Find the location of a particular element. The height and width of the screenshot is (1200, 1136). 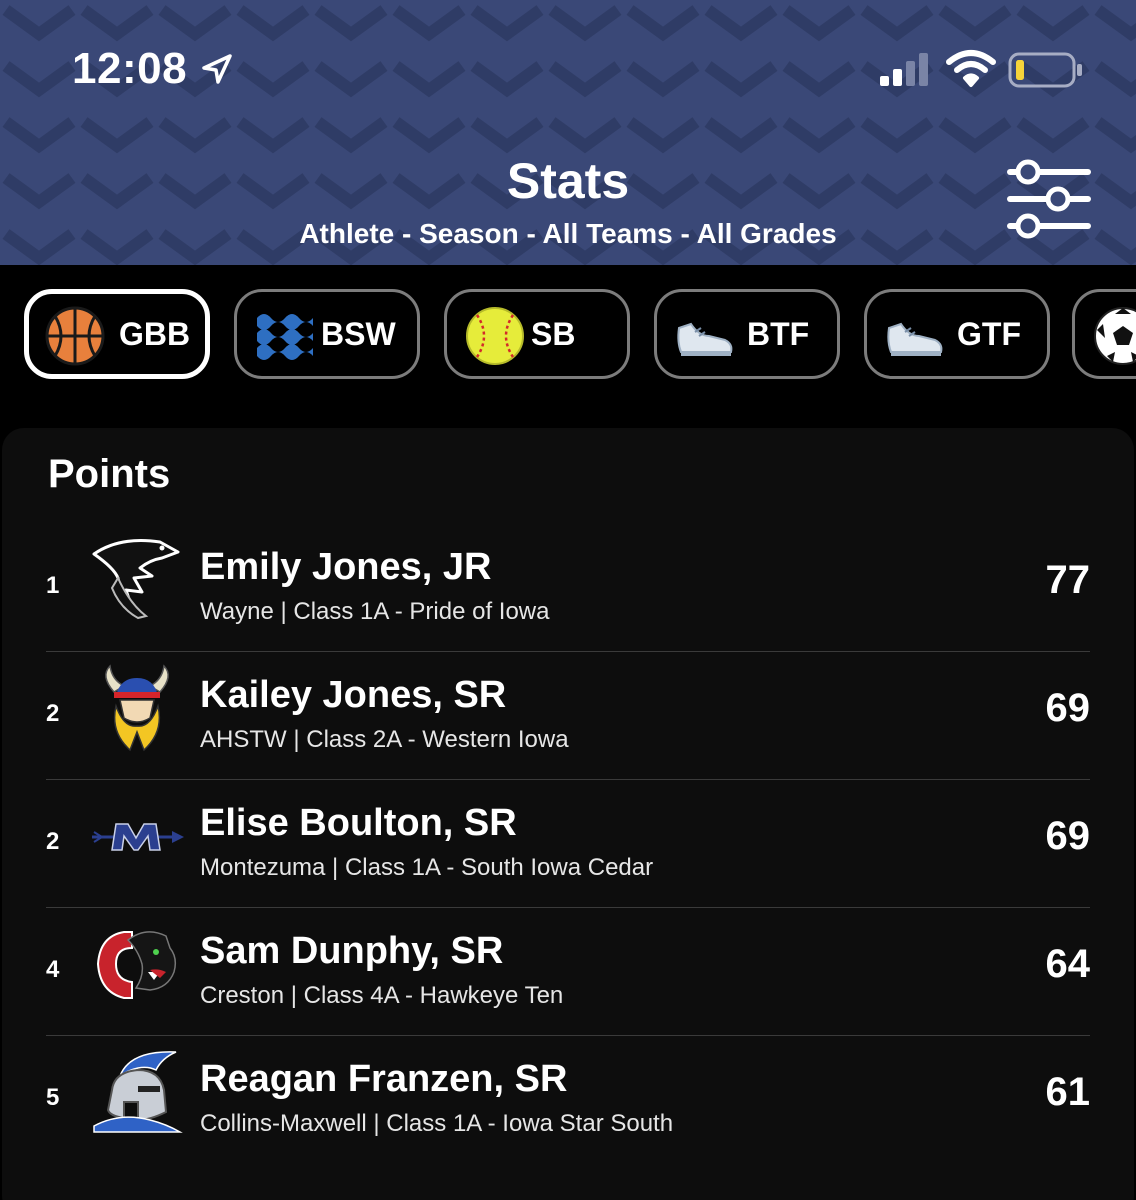

rank-number: 5 is located at coordinates (53, 1097).